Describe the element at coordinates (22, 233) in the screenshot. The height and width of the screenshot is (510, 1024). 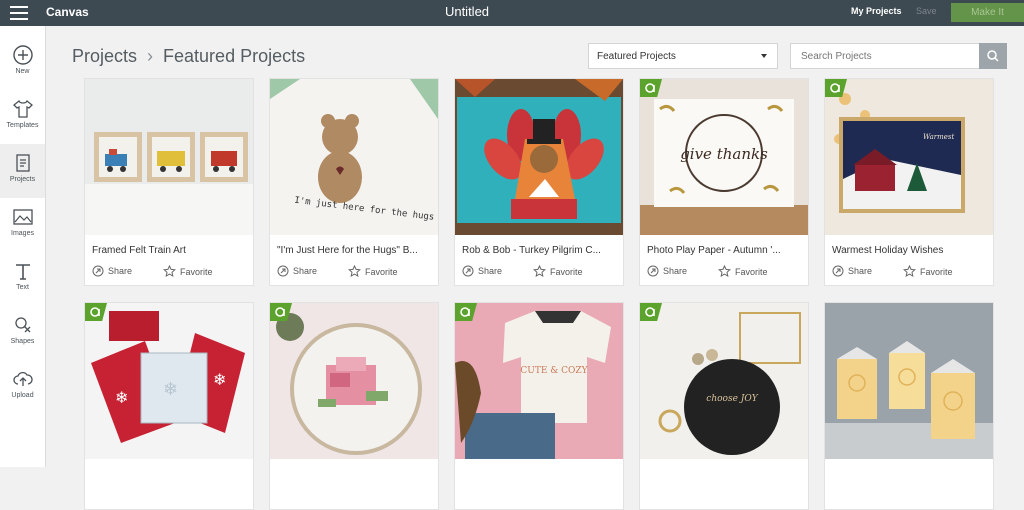
I see `sidebar-item-label: Images` at that location.